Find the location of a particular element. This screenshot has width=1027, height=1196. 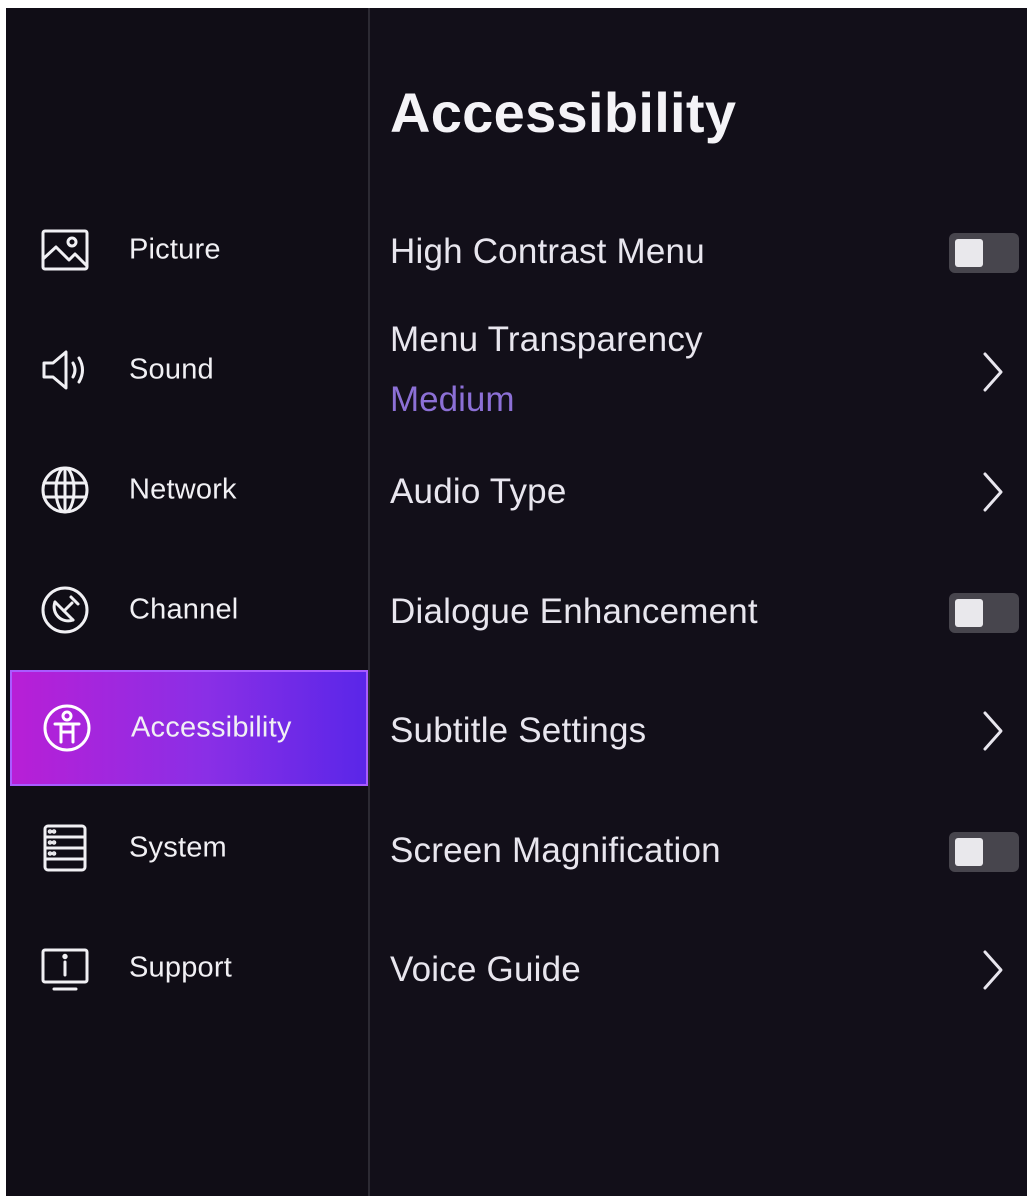

speaker-icon is located at coordinates (65, 370).